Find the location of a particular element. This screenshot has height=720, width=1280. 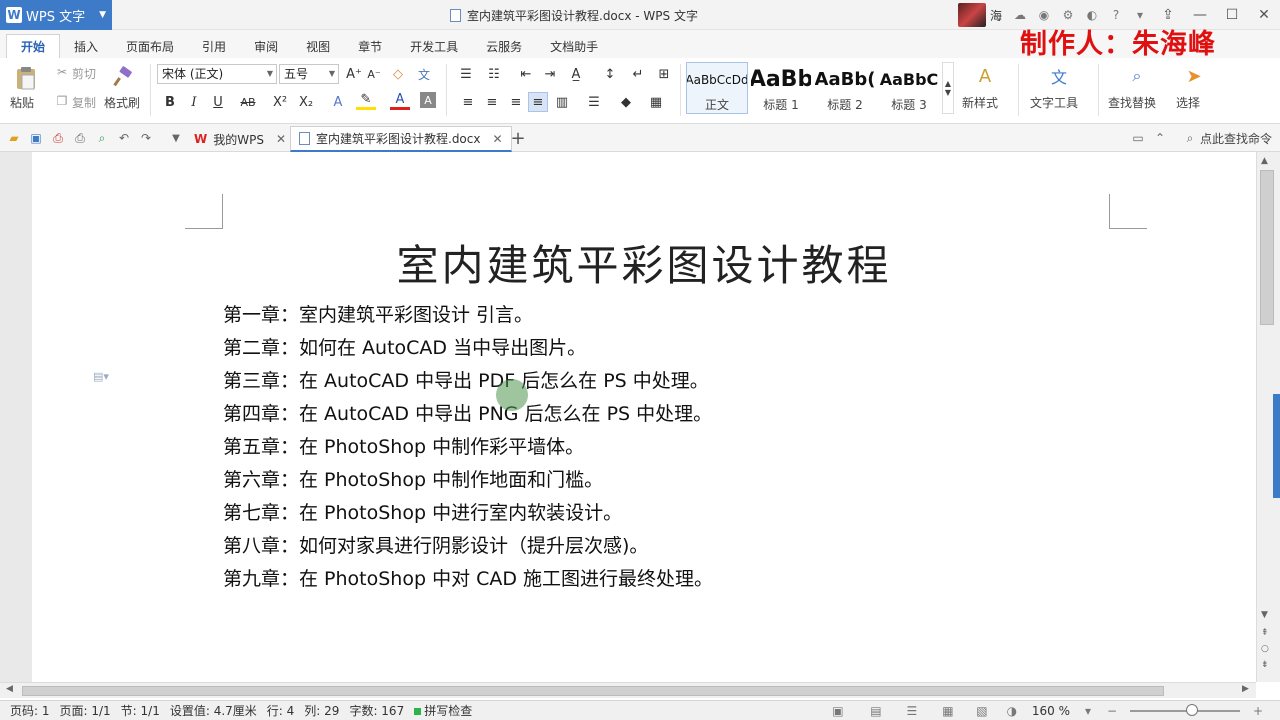

justify-icon: ≡ is located at coordinates (538, 102).